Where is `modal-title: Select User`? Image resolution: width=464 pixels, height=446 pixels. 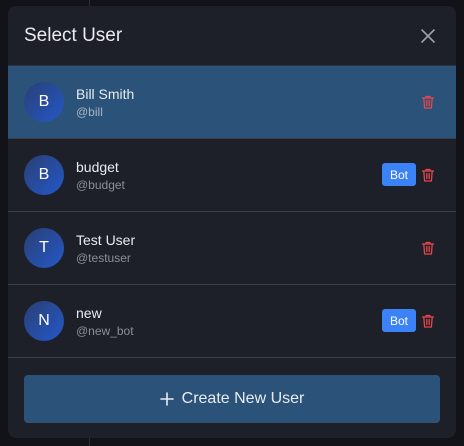 modal-title: Select User is located at coordinates (73, 35).